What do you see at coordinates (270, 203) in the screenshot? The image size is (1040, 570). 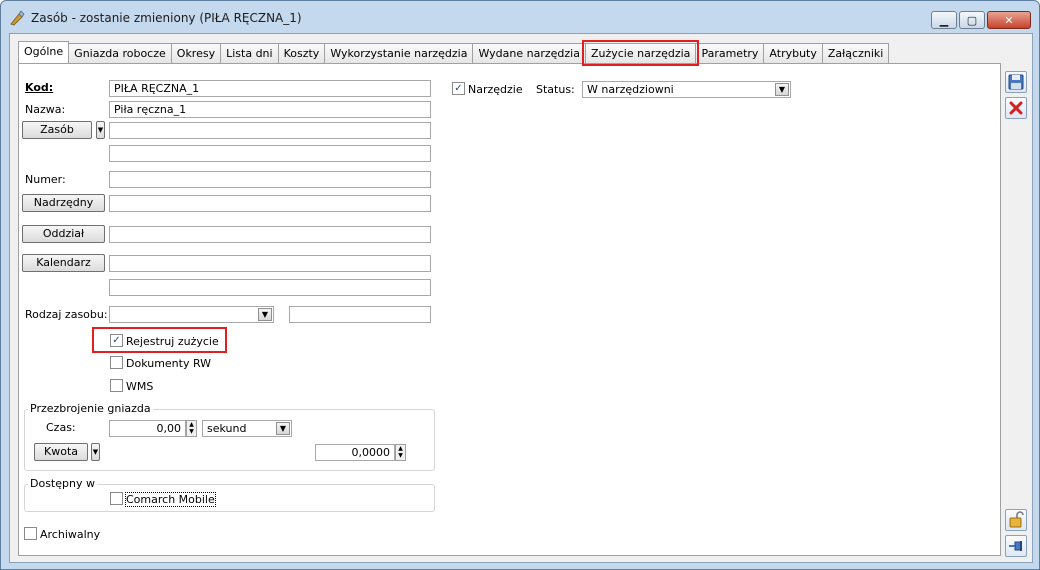 I see `nadrzedny-field` at bounding box center [270, 203].